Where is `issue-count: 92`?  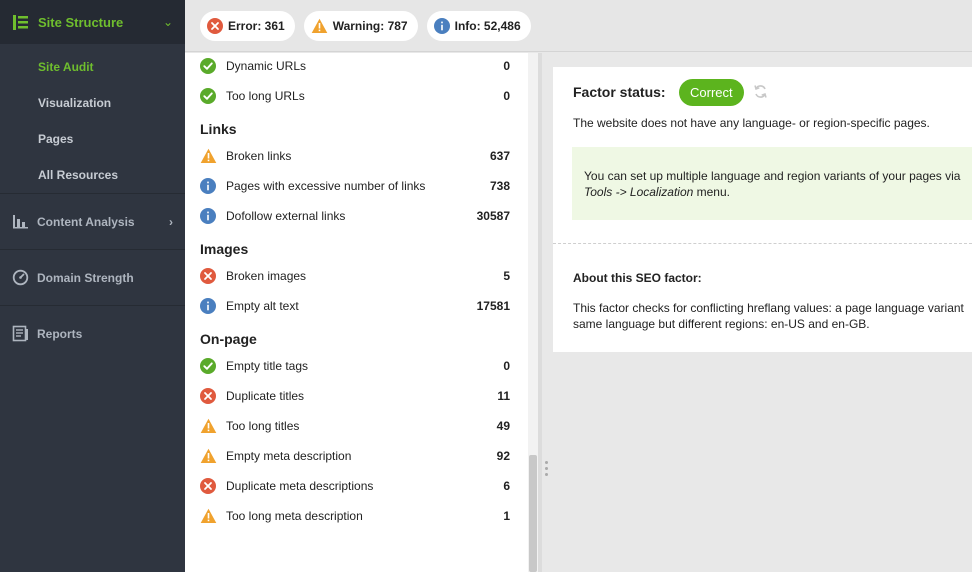 issue-count: 92 is located at coordinates (503, 456).